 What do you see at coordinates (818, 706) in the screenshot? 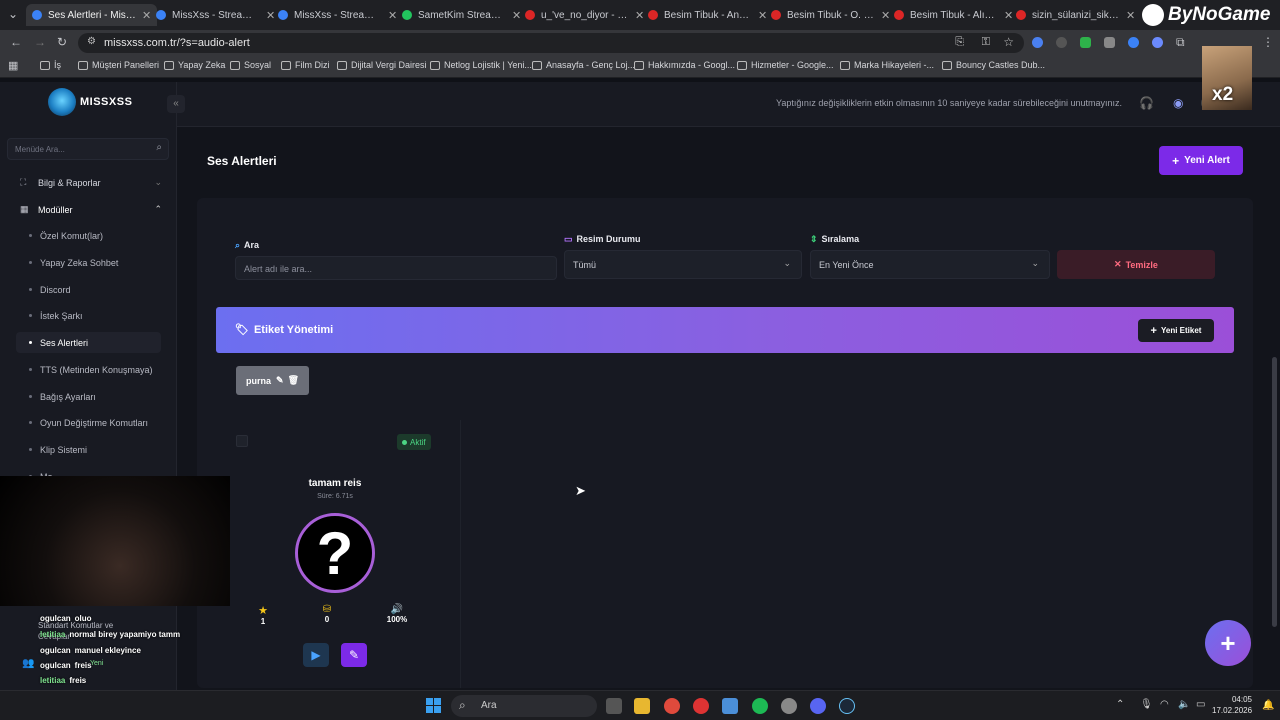
I see `discord-icon` at bounding box center [818, 706].